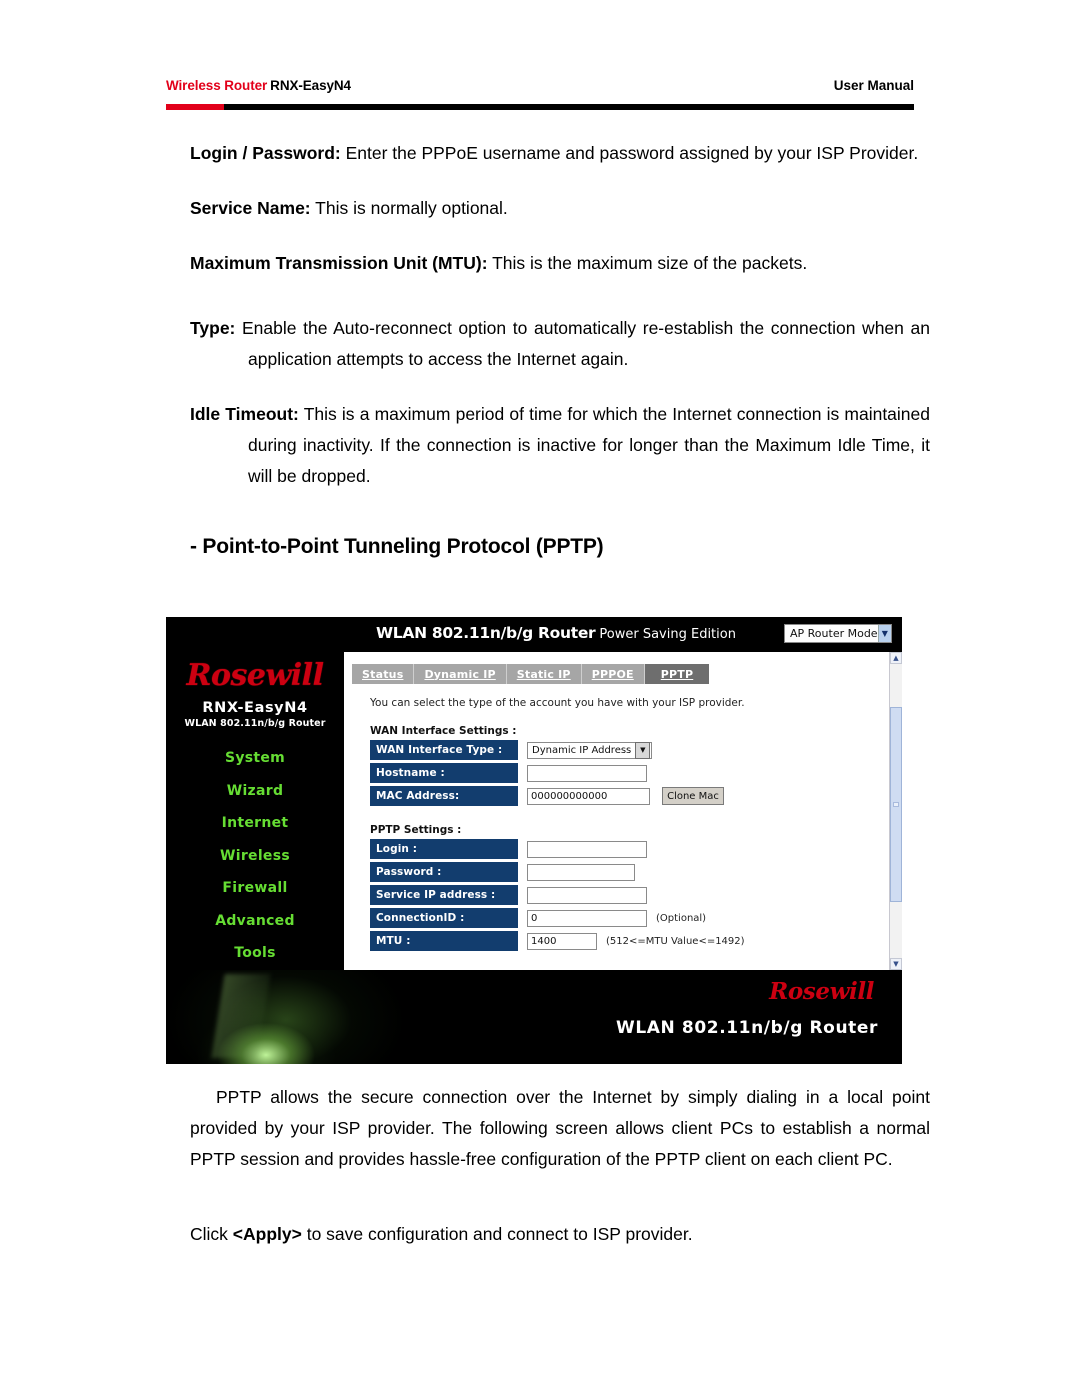  Describe the element at coordinates (444, 872) in the screenshot. I see `label-password: Password :` at that location.